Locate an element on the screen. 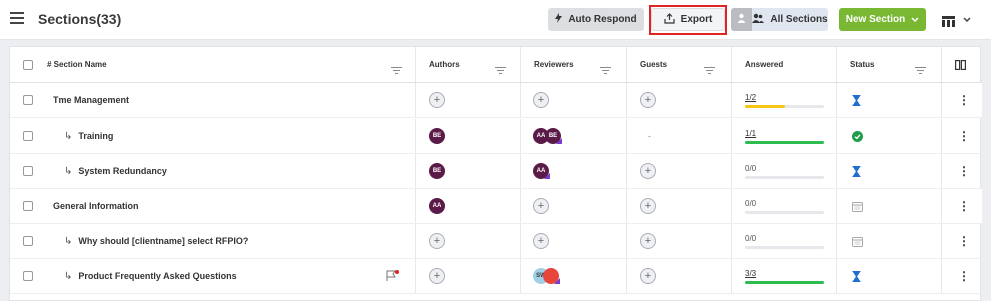 The width and height of the screenshot is (991, 301). table-row: ↳ Training BE AA BE - 1/1 ⋮ is located at coordinates (496, 136).